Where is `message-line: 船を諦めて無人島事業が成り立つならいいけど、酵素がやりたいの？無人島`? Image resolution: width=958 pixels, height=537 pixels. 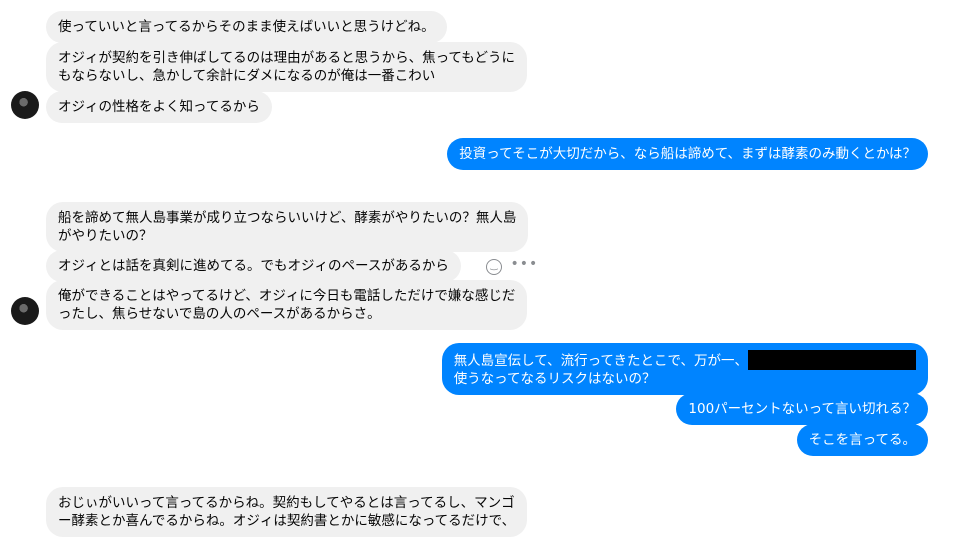
message-line: 船を諦めて無人島事業が成り立つならいいけど、酵素がやりたいの？無人島 is located at coordinates (287, 218).